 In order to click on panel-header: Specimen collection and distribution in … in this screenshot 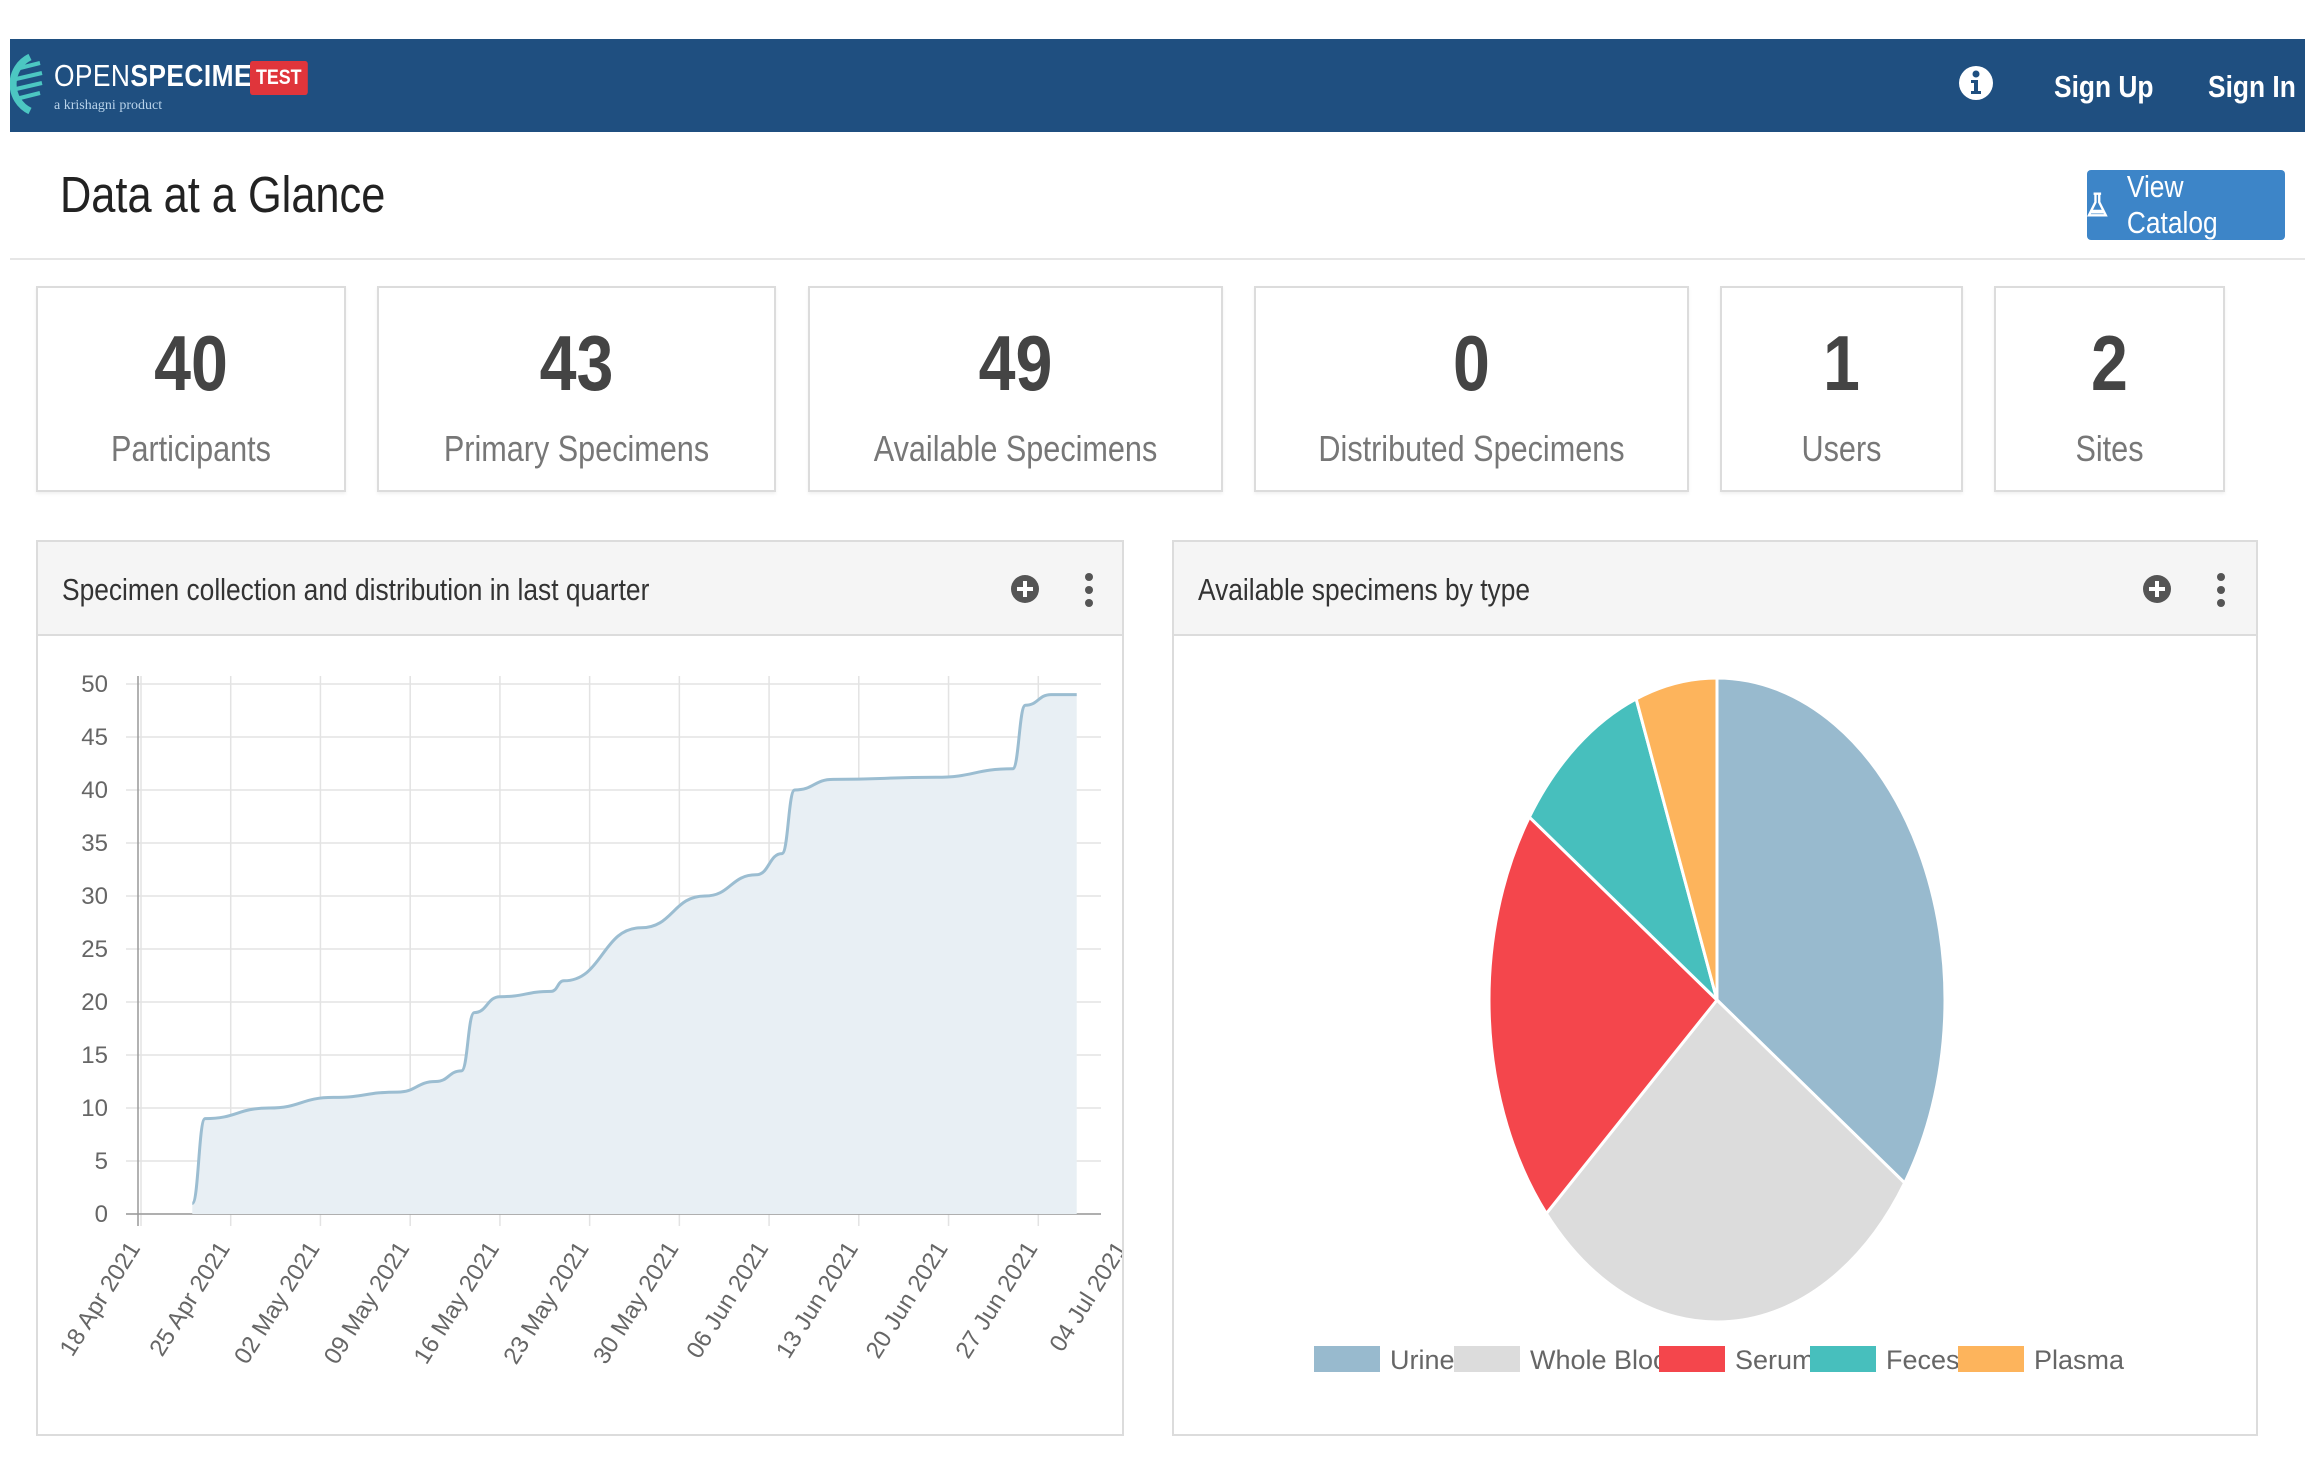, I will do `click(580, 589)`.